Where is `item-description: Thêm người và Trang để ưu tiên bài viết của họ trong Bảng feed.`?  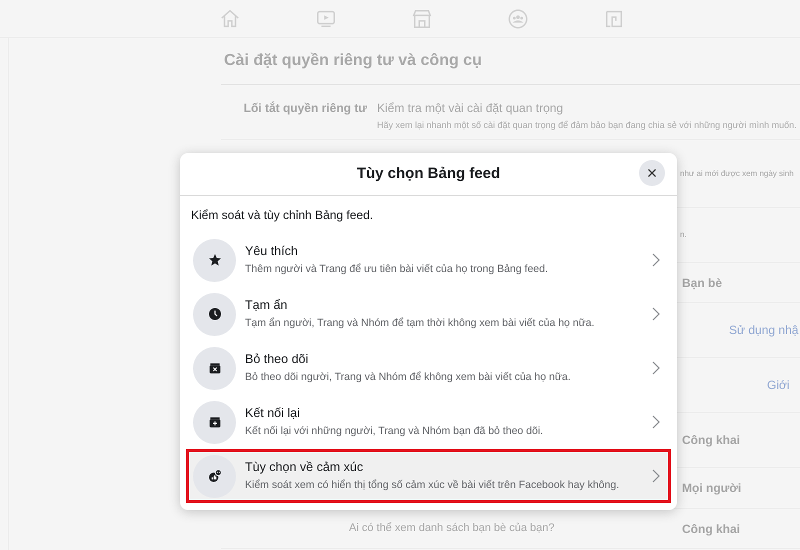 item-description: Thêm người và Trang để ưu tiên bài viết của họ trong Bảng feed. is located at coordinates (397, 269).